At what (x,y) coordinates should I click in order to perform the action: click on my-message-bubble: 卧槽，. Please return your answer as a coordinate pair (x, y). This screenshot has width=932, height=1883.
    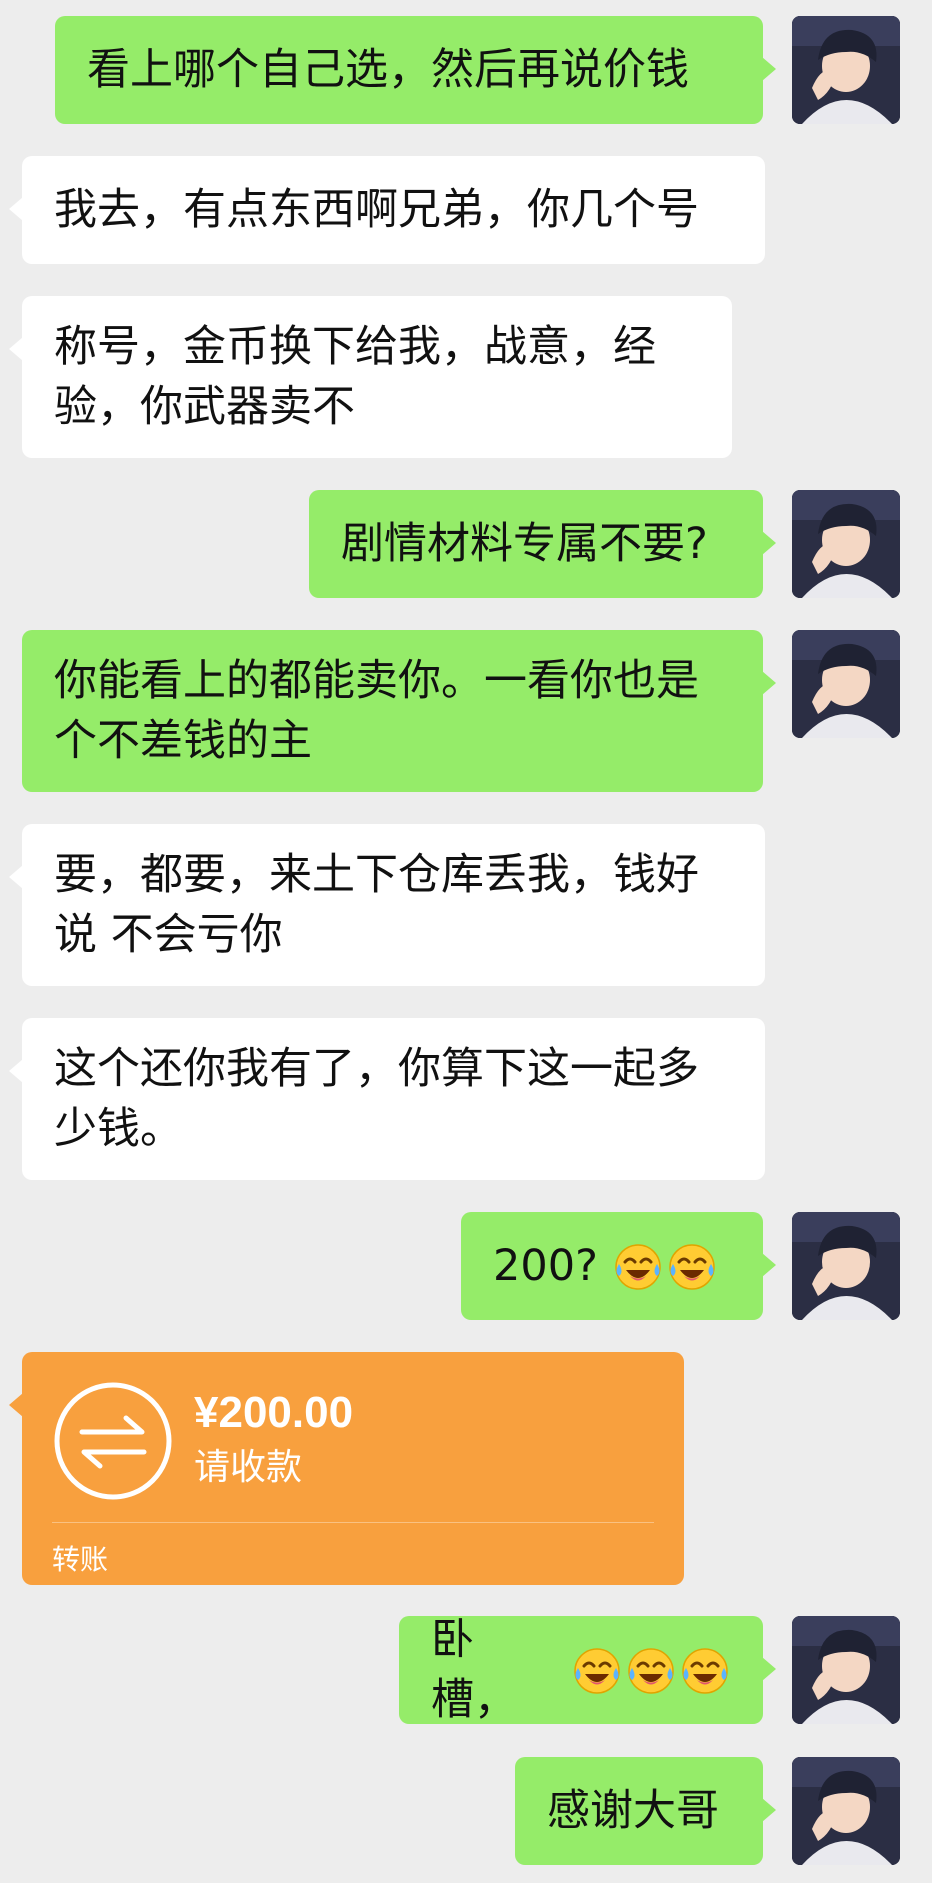
    Looking at the image, I should click on (587, 1670).